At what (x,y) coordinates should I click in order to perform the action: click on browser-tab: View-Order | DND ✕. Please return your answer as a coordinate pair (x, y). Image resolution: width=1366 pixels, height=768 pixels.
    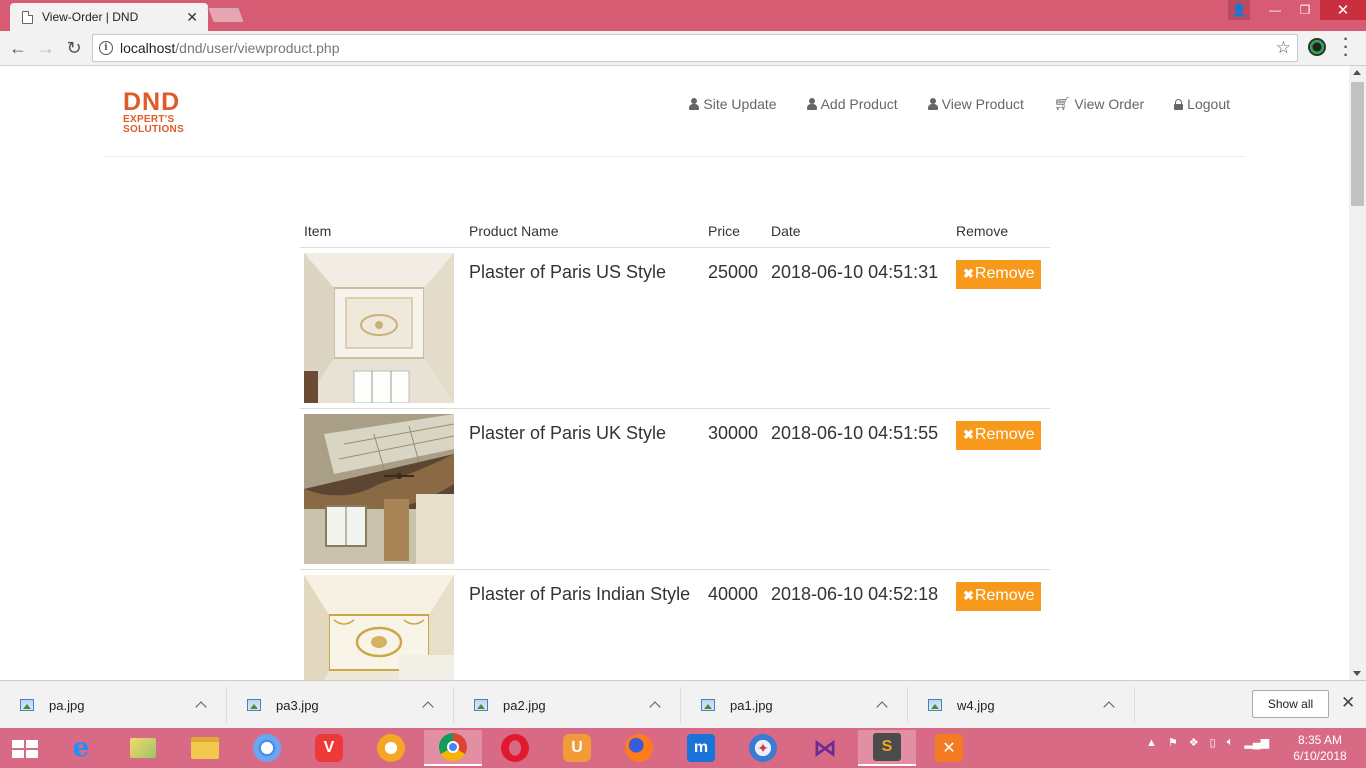
    Looking at the image, I should click on (109, 17).